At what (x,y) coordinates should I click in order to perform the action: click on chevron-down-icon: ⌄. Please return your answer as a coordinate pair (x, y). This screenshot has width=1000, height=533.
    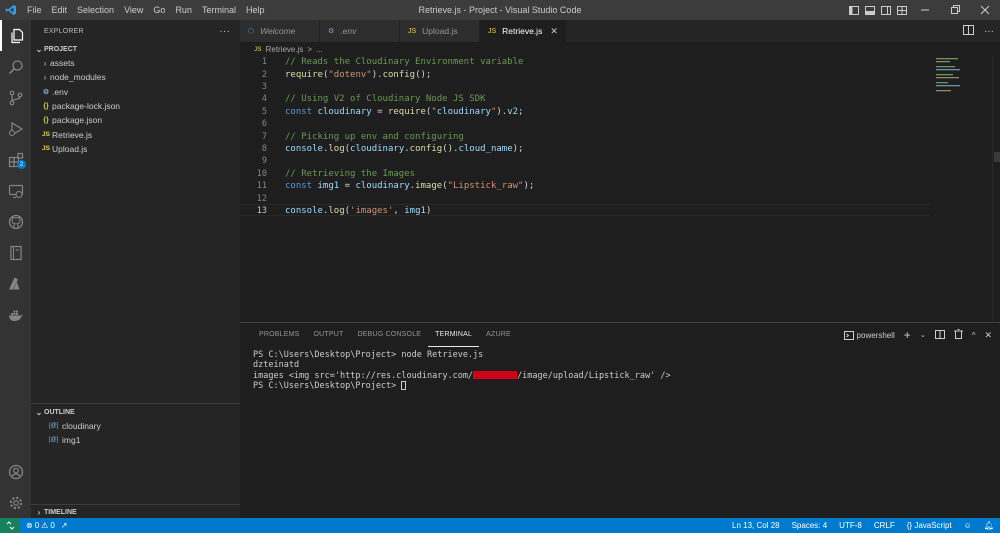
    Looking at the image, I should click on (923, 335).